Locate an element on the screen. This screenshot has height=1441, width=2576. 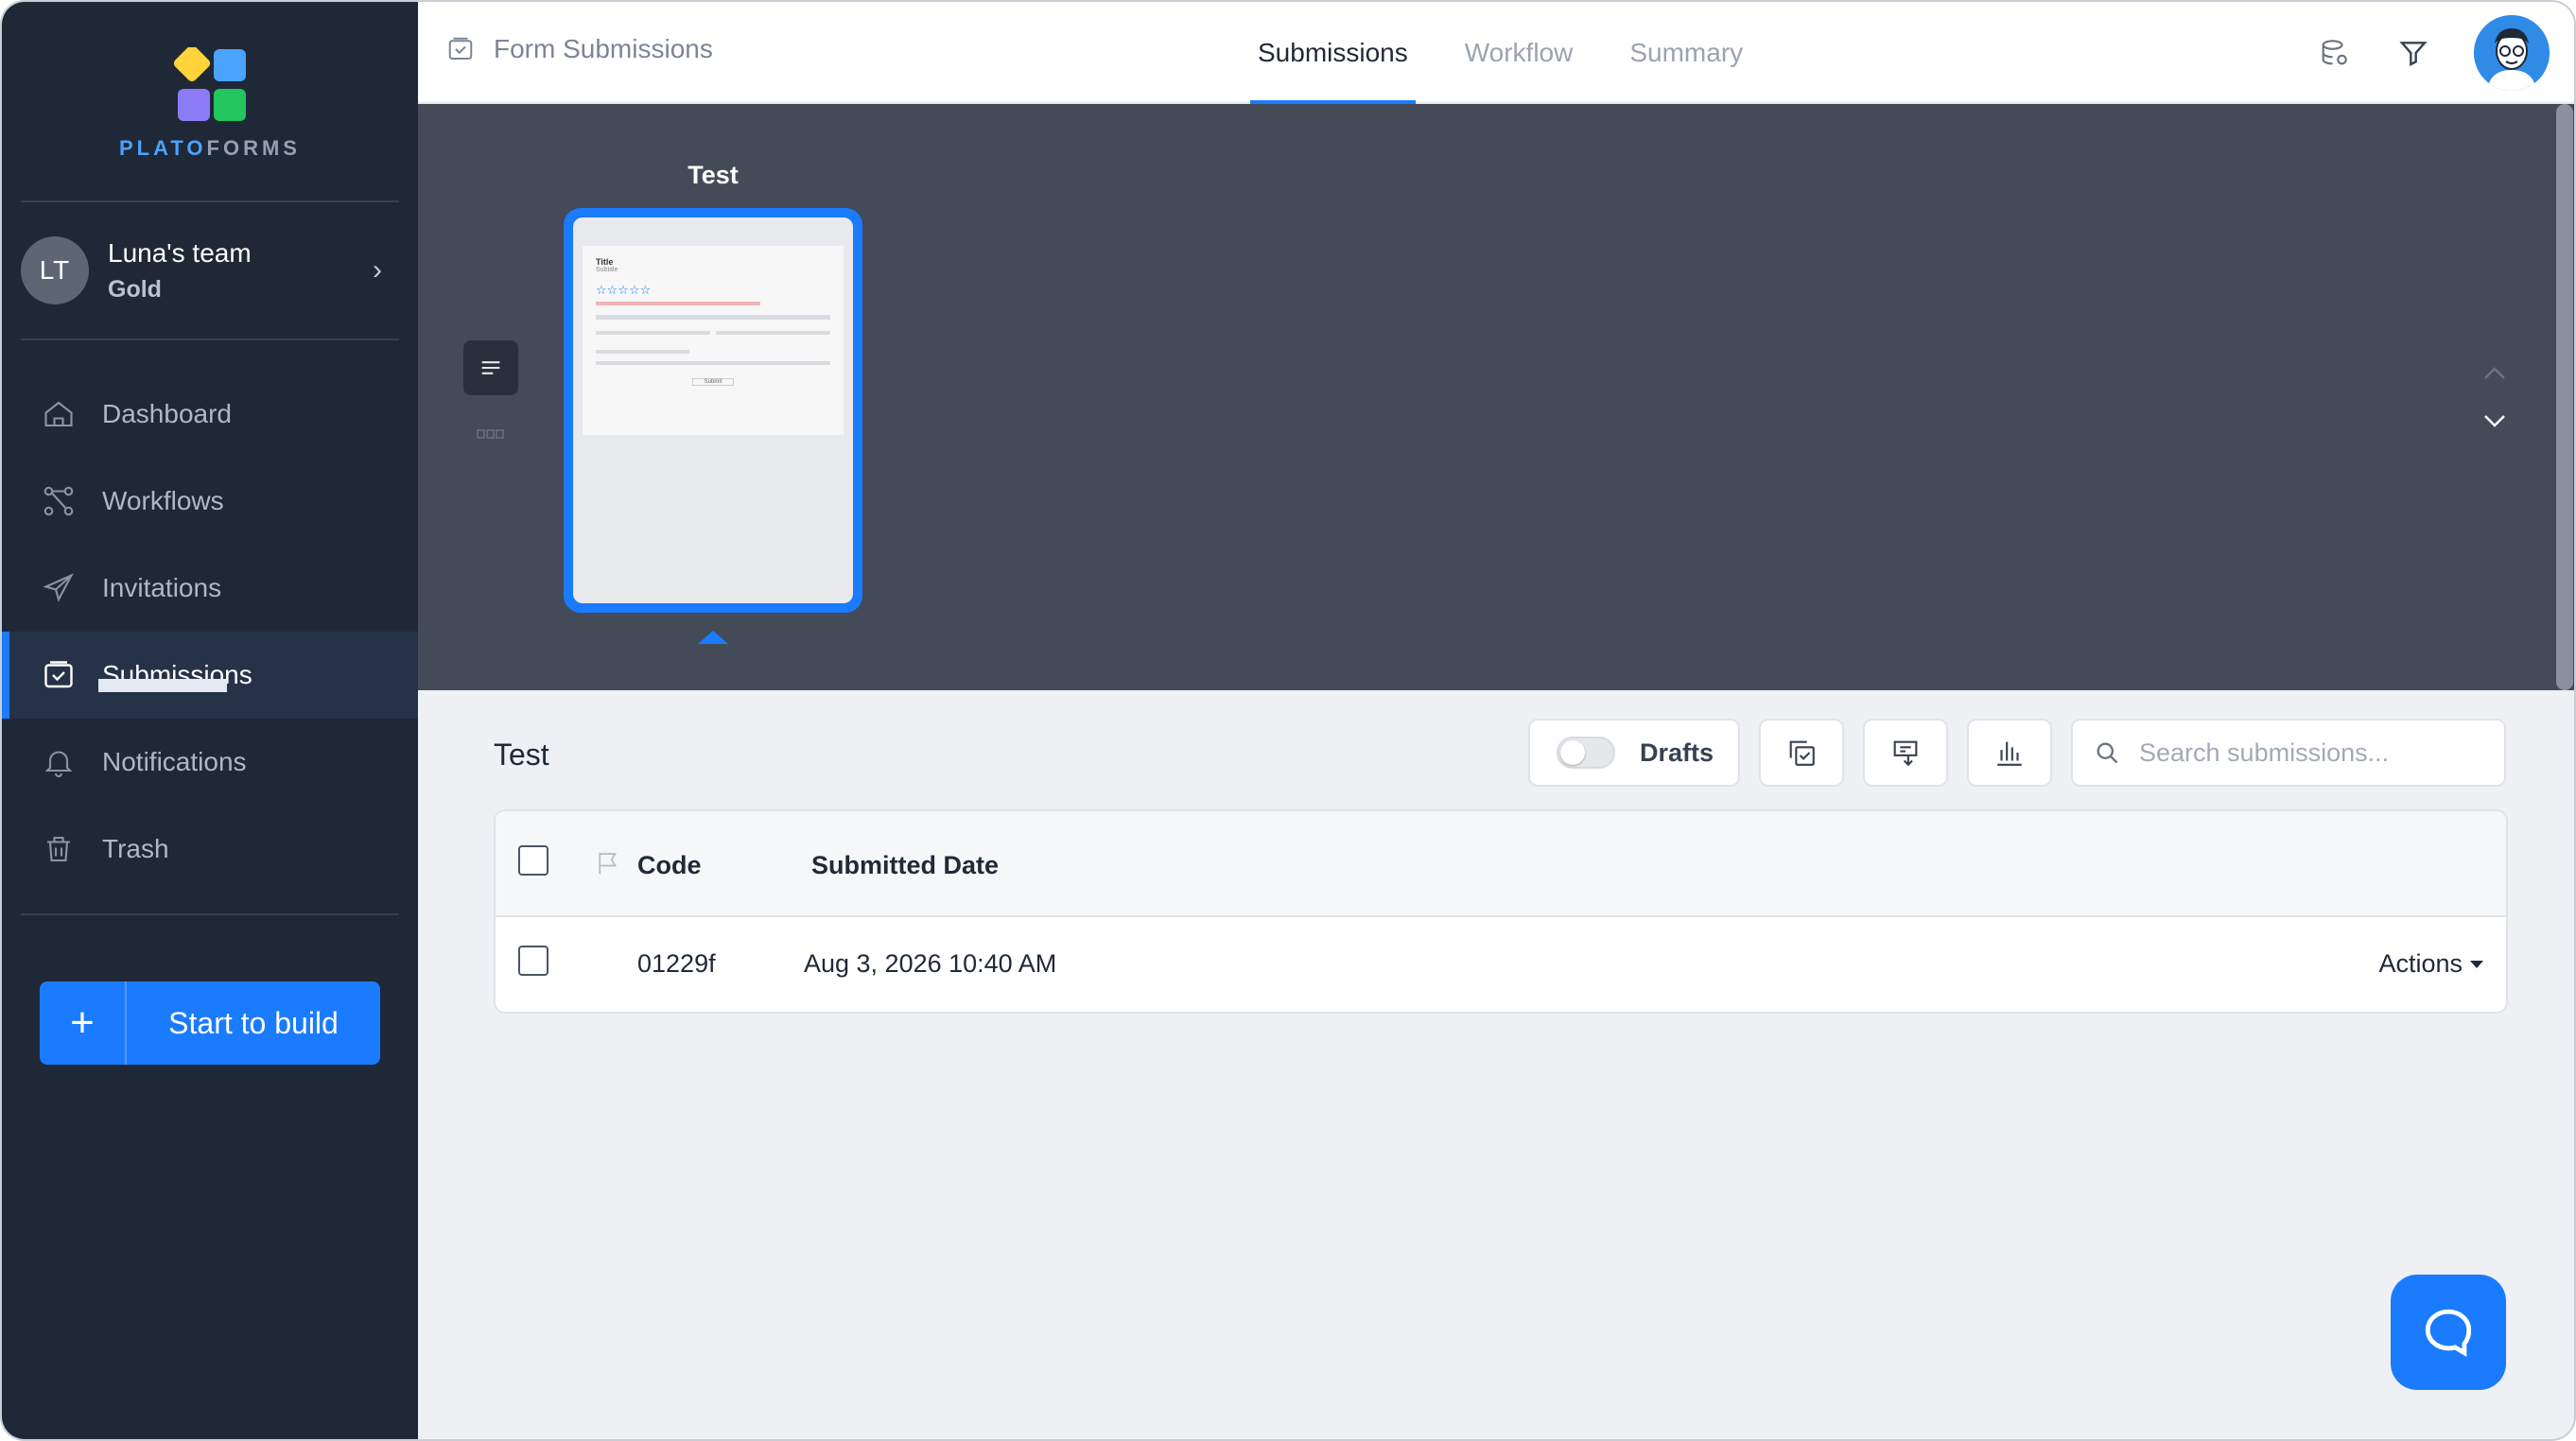
preview-nav is located at coordinates (2495, 397).